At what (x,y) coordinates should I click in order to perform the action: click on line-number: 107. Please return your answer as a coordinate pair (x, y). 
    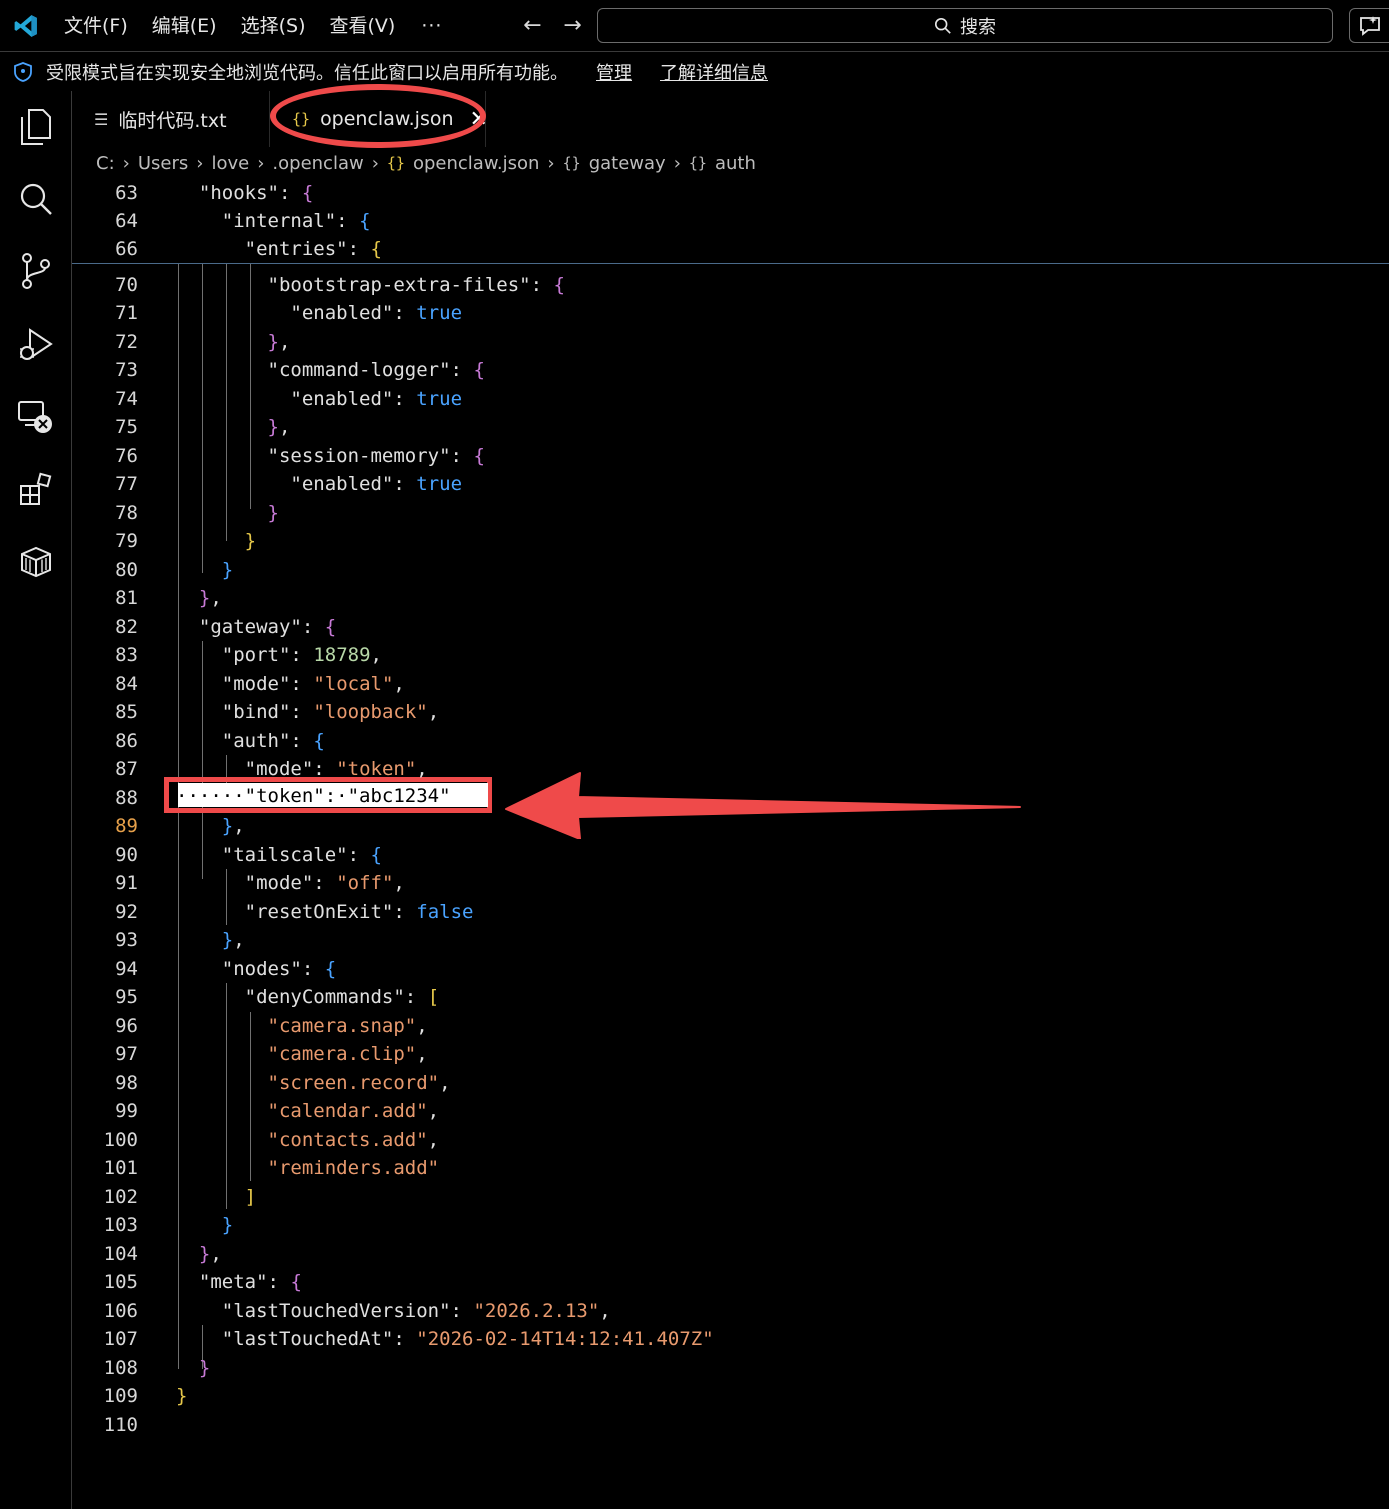
    Looking at the image, I should click on (120, 1339).